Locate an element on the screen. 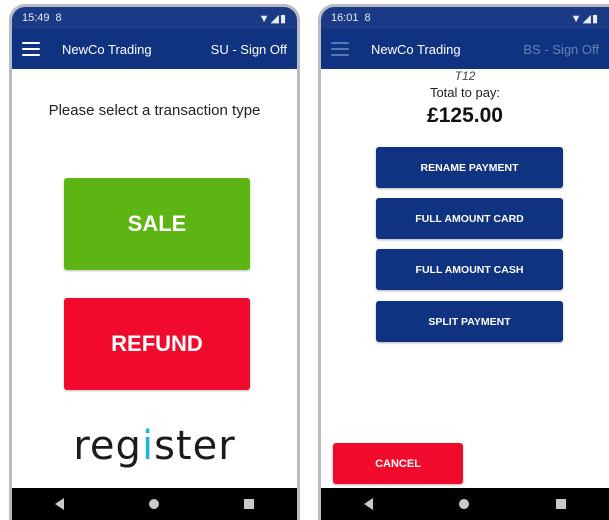 This screenshot has height=520, width=609. transaction-reference: T12 is located at coordinates (465, 76).